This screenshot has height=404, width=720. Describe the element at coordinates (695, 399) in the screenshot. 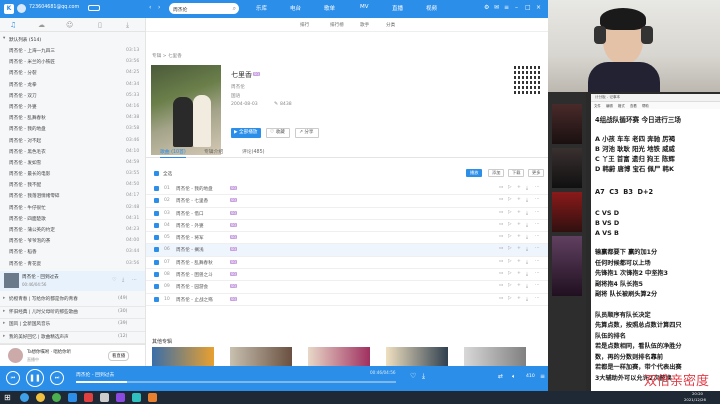

I see `taskbar-date: 2021/12/26` at that location.